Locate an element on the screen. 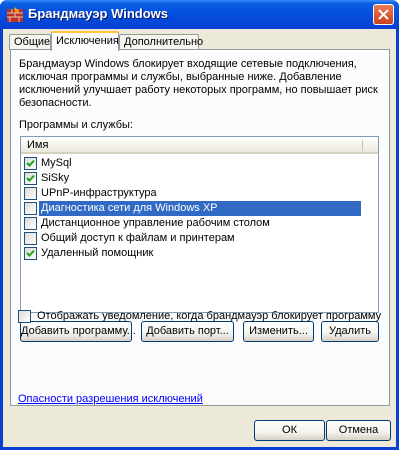  ok-button: ОК is located at coordinates (289, 430).